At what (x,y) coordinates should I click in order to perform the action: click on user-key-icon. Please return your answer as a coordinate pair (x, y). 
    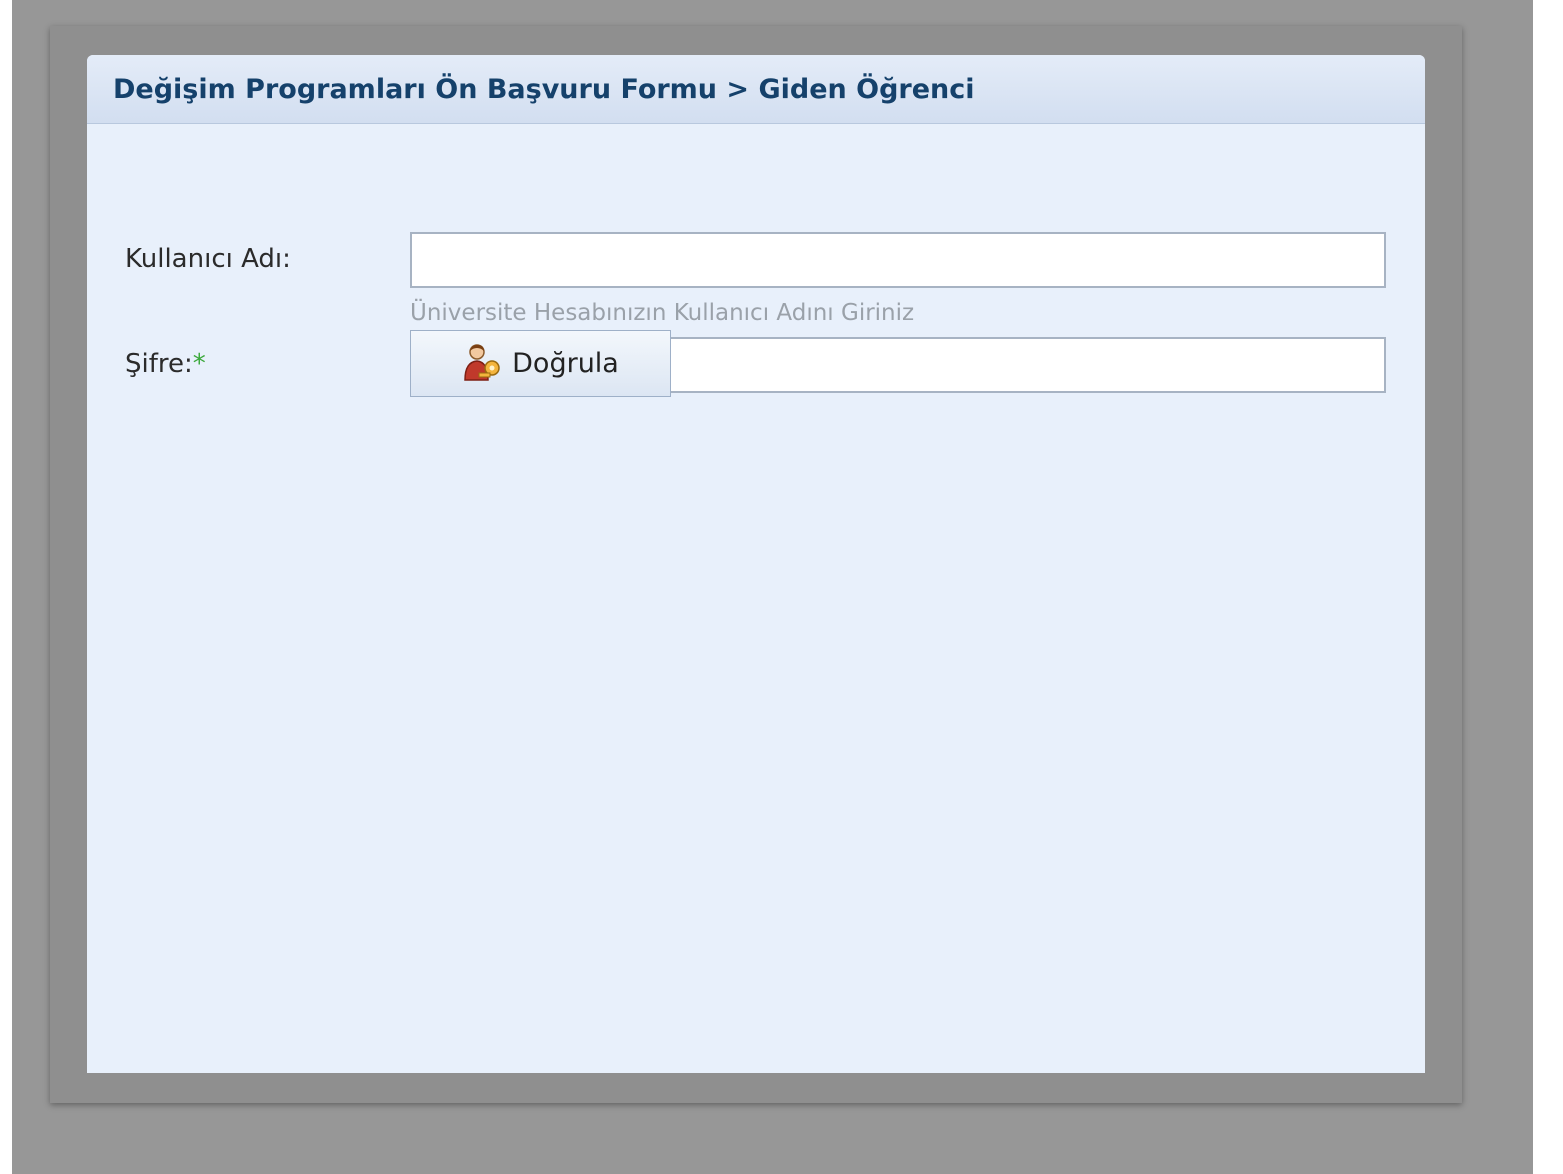
    Looking at the image, I should click on (482, 364).